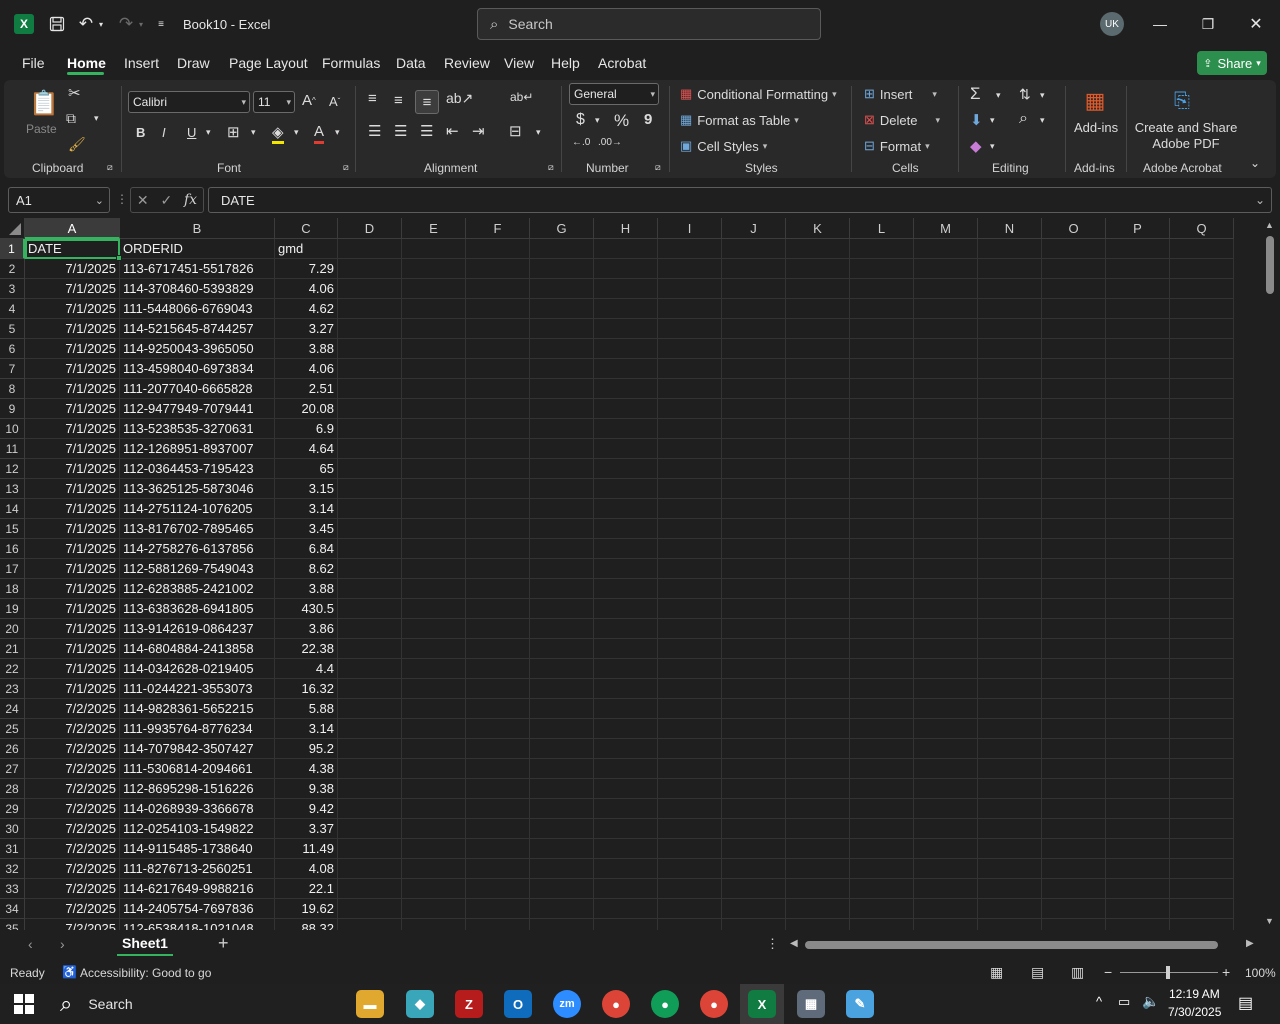 Image resolution: width=1280 pixels, height=1024 pixels. I want to click on cell-j19, so click(754, 609).